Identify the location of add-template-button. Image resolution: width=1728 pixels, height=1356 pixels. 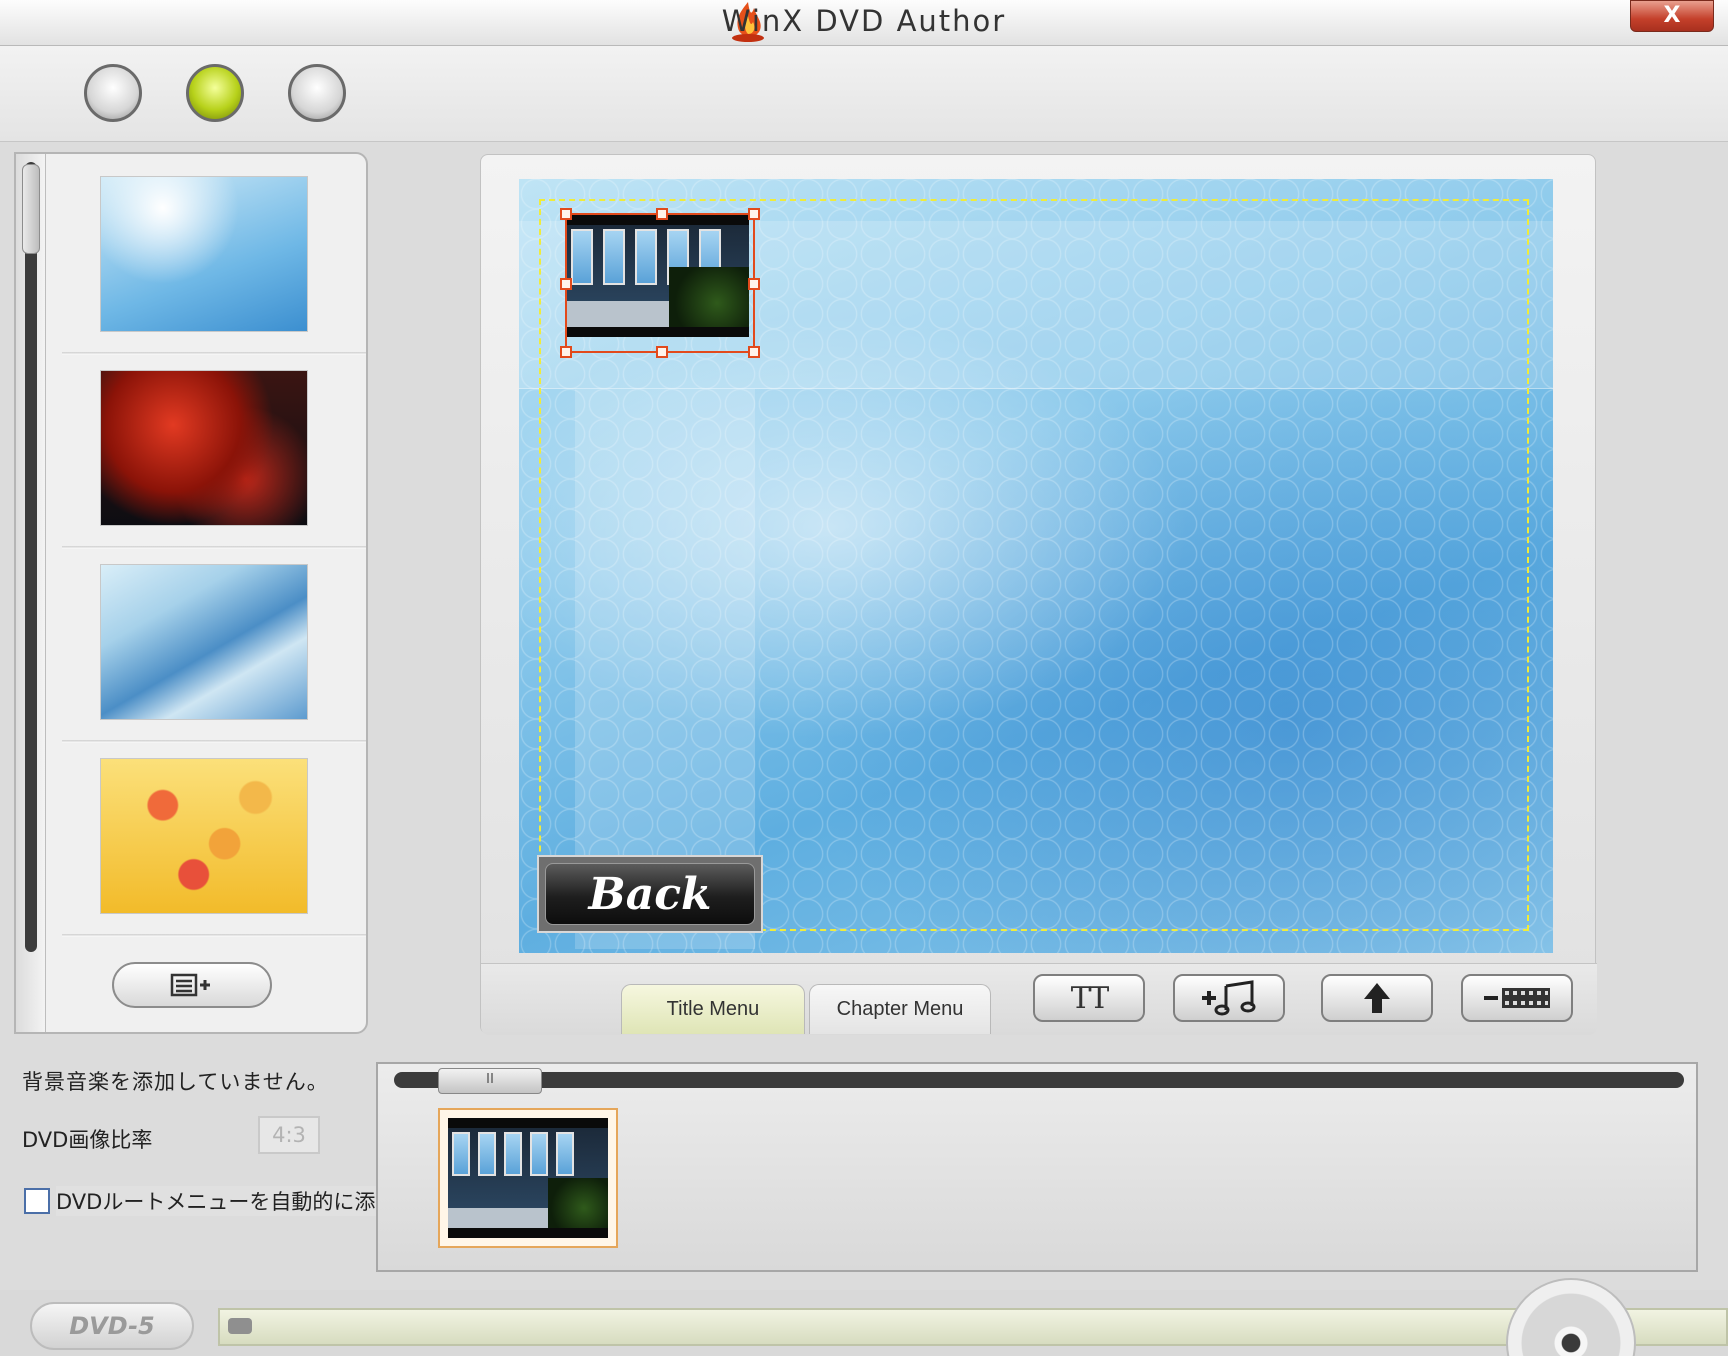
(192, 985).